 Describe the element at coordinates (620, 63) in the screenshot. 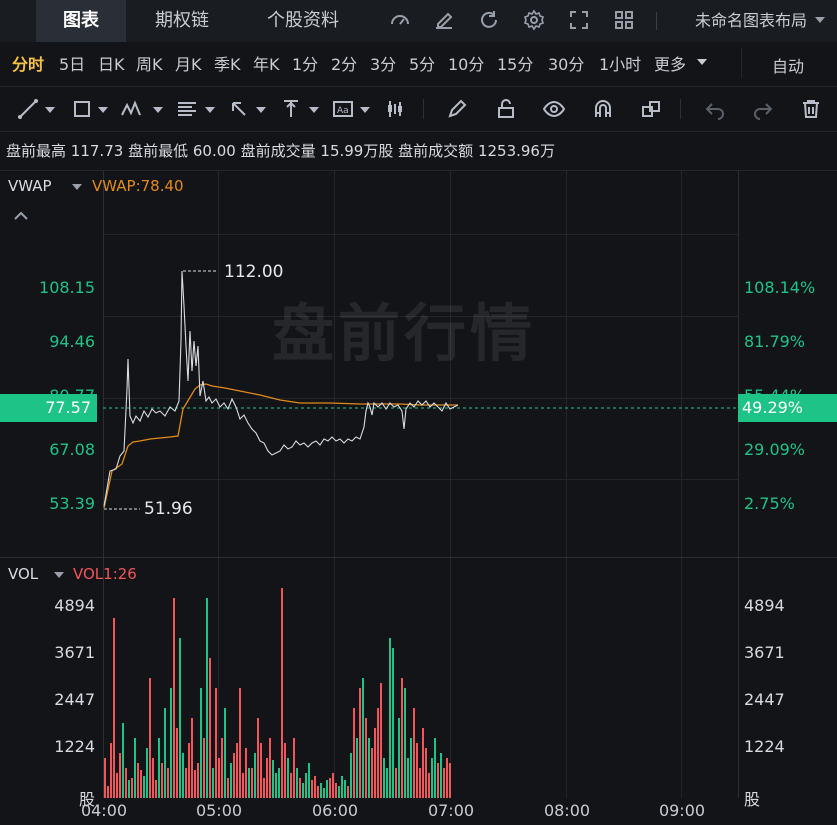

I see `period-1hour: 1小时` at that location.